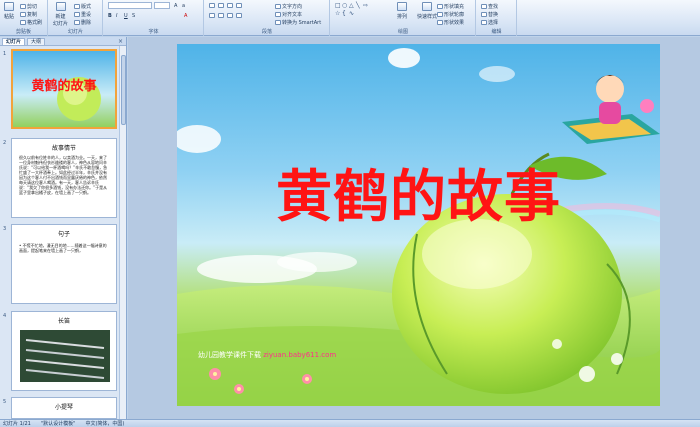  I want to click on align-right-button, so click(230, 15).